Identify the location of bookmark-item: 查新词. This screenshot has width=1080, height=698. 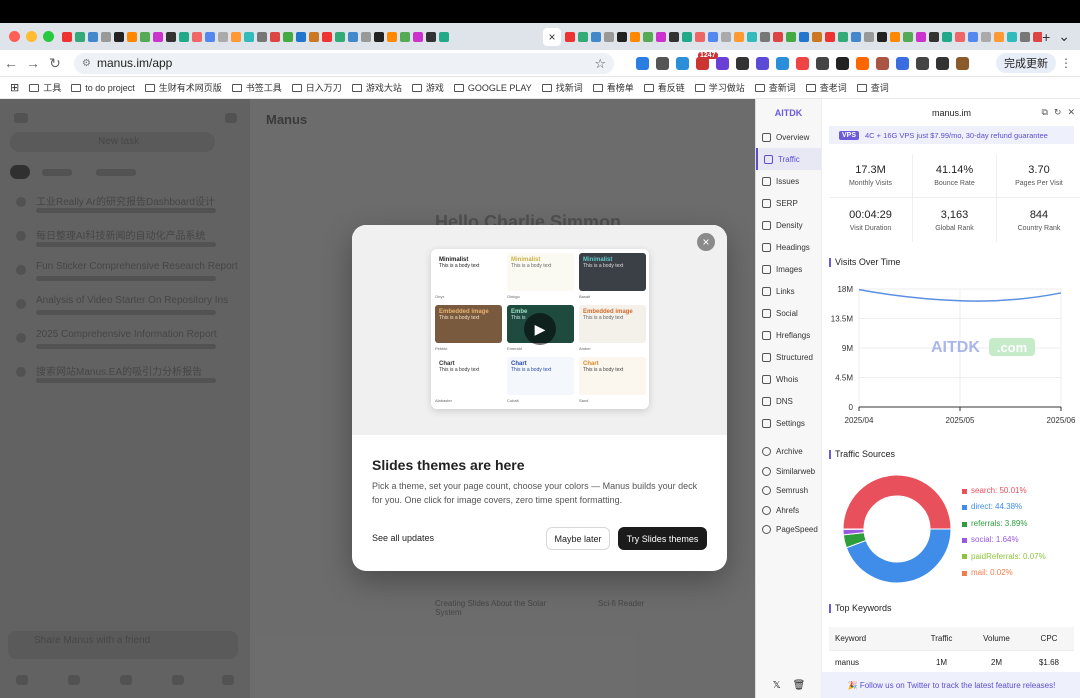
(775, 87).